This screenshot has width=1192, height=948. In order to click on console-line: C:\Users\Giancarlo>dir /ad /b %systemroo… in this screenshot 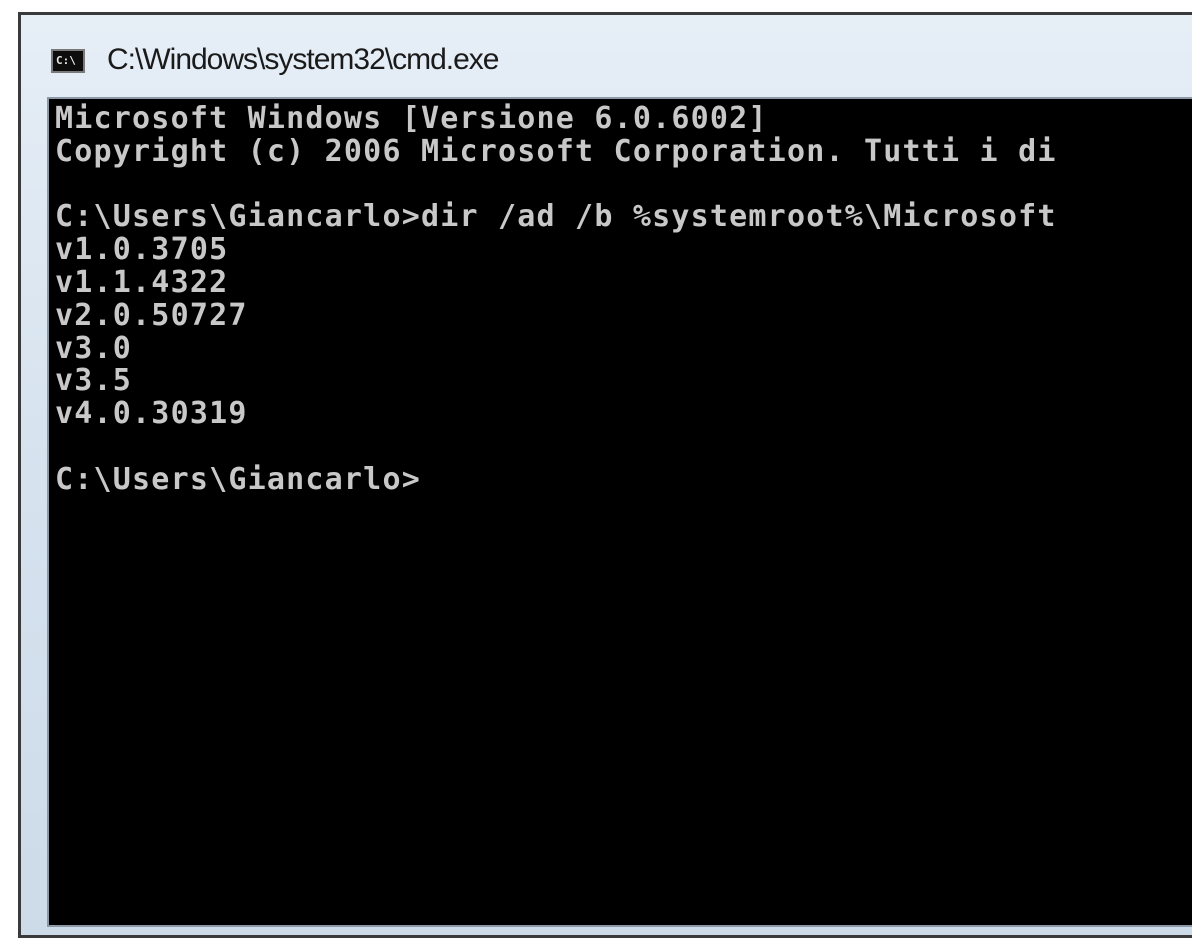, I will do `click(556, 217)`.